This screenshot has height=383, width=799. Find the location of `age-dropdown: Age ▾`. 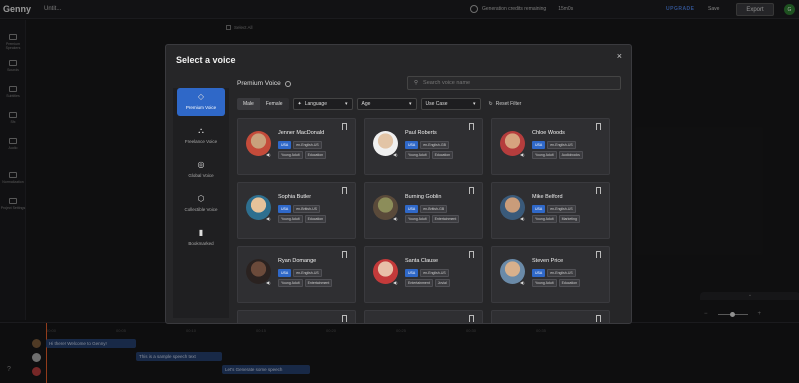

age-dropdown: Age ▾ is located at coordinates (386, 104).